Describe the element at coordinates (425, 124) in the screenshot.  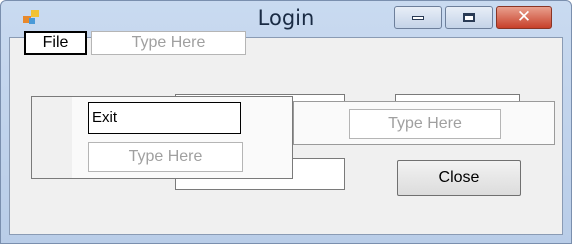
I see `submenu-type-here: Type Here` at that location.